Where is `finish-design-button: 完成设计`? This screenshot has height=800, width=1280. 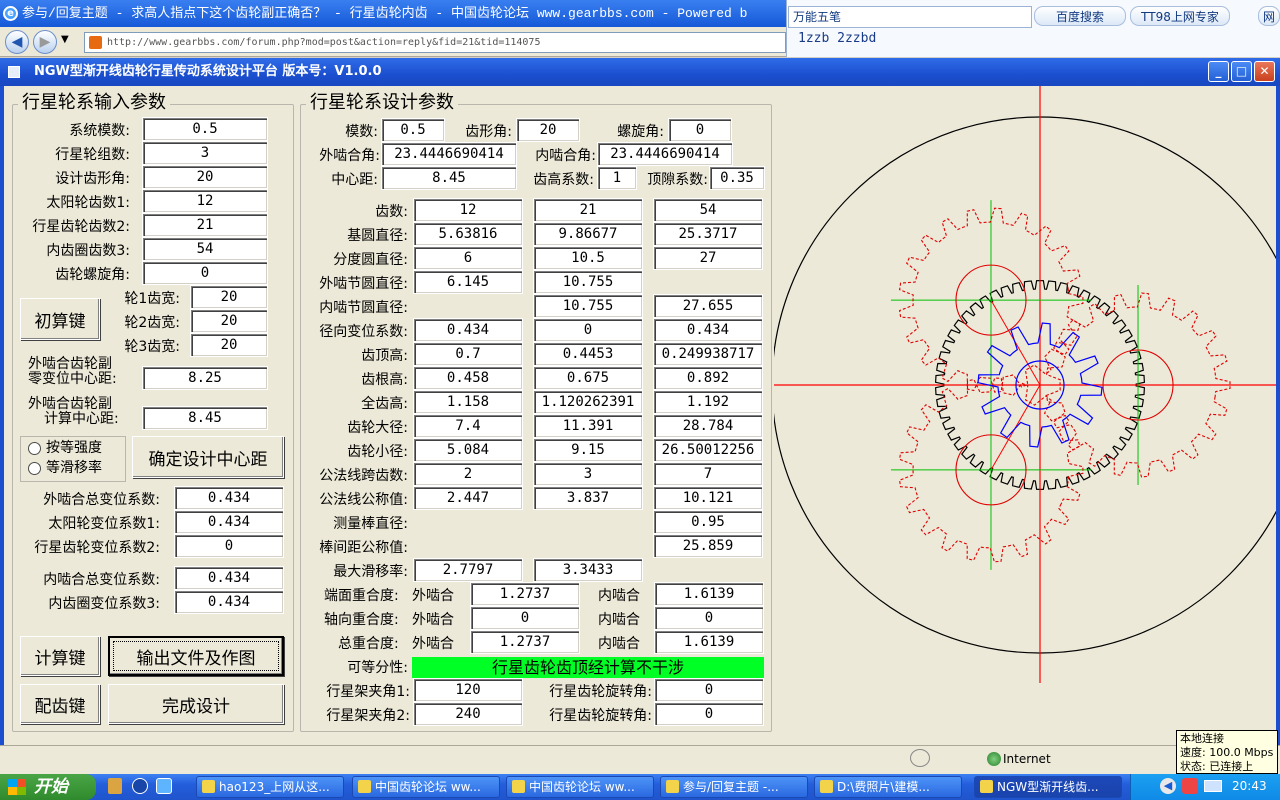
finish-design-button: 完成设计 is located at coordinates (196, 704).